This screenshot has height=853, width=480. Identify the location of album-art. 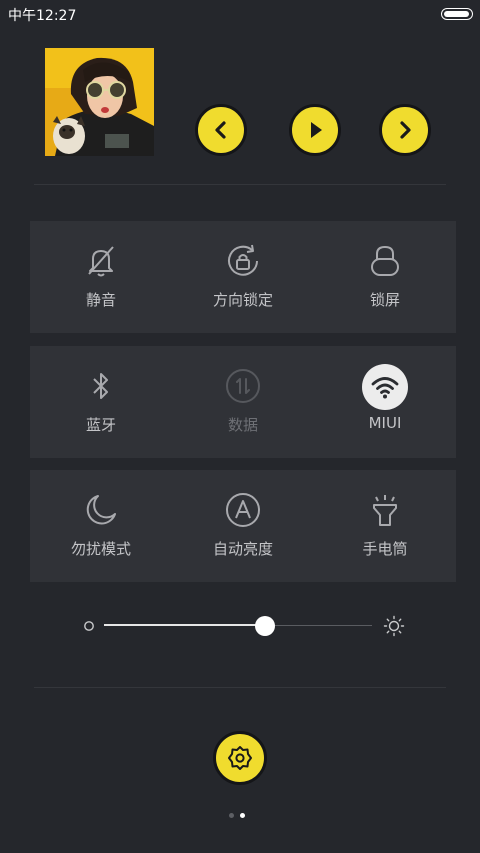
(99, 102).